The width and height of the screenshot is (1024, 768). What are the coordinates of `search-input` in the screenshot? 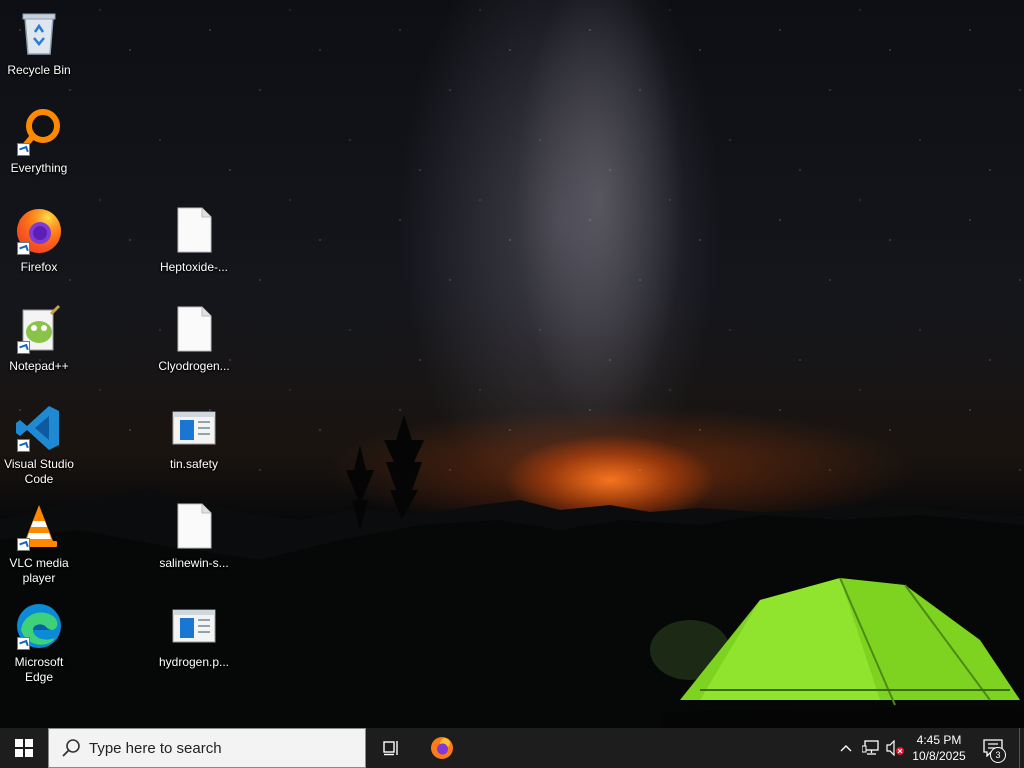 It's located at (219, 748).